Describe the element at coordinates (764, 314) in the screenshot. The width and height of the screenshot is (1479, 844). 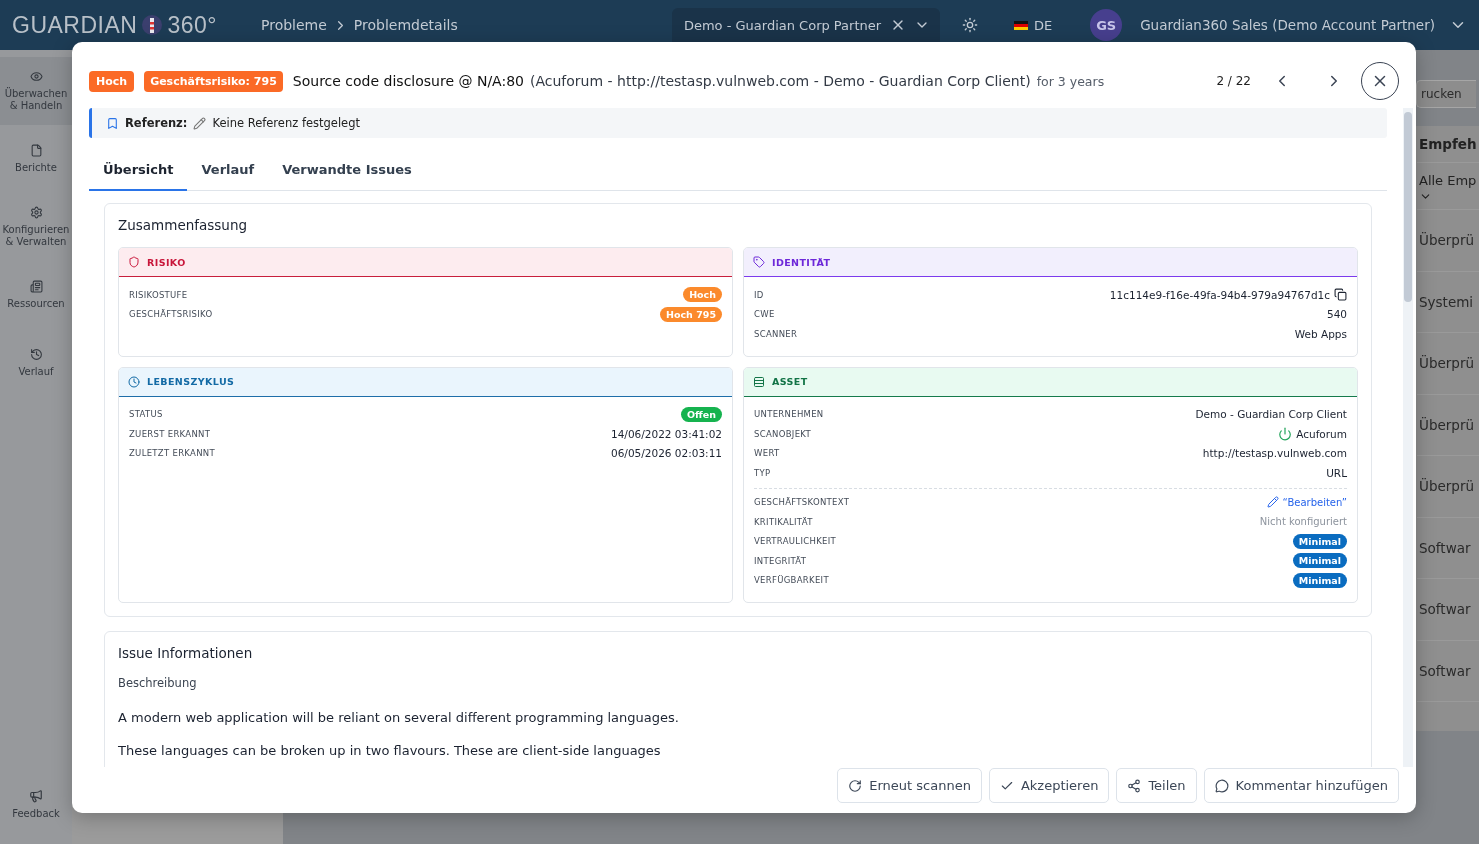
I see `field-label: CWE` at that location.